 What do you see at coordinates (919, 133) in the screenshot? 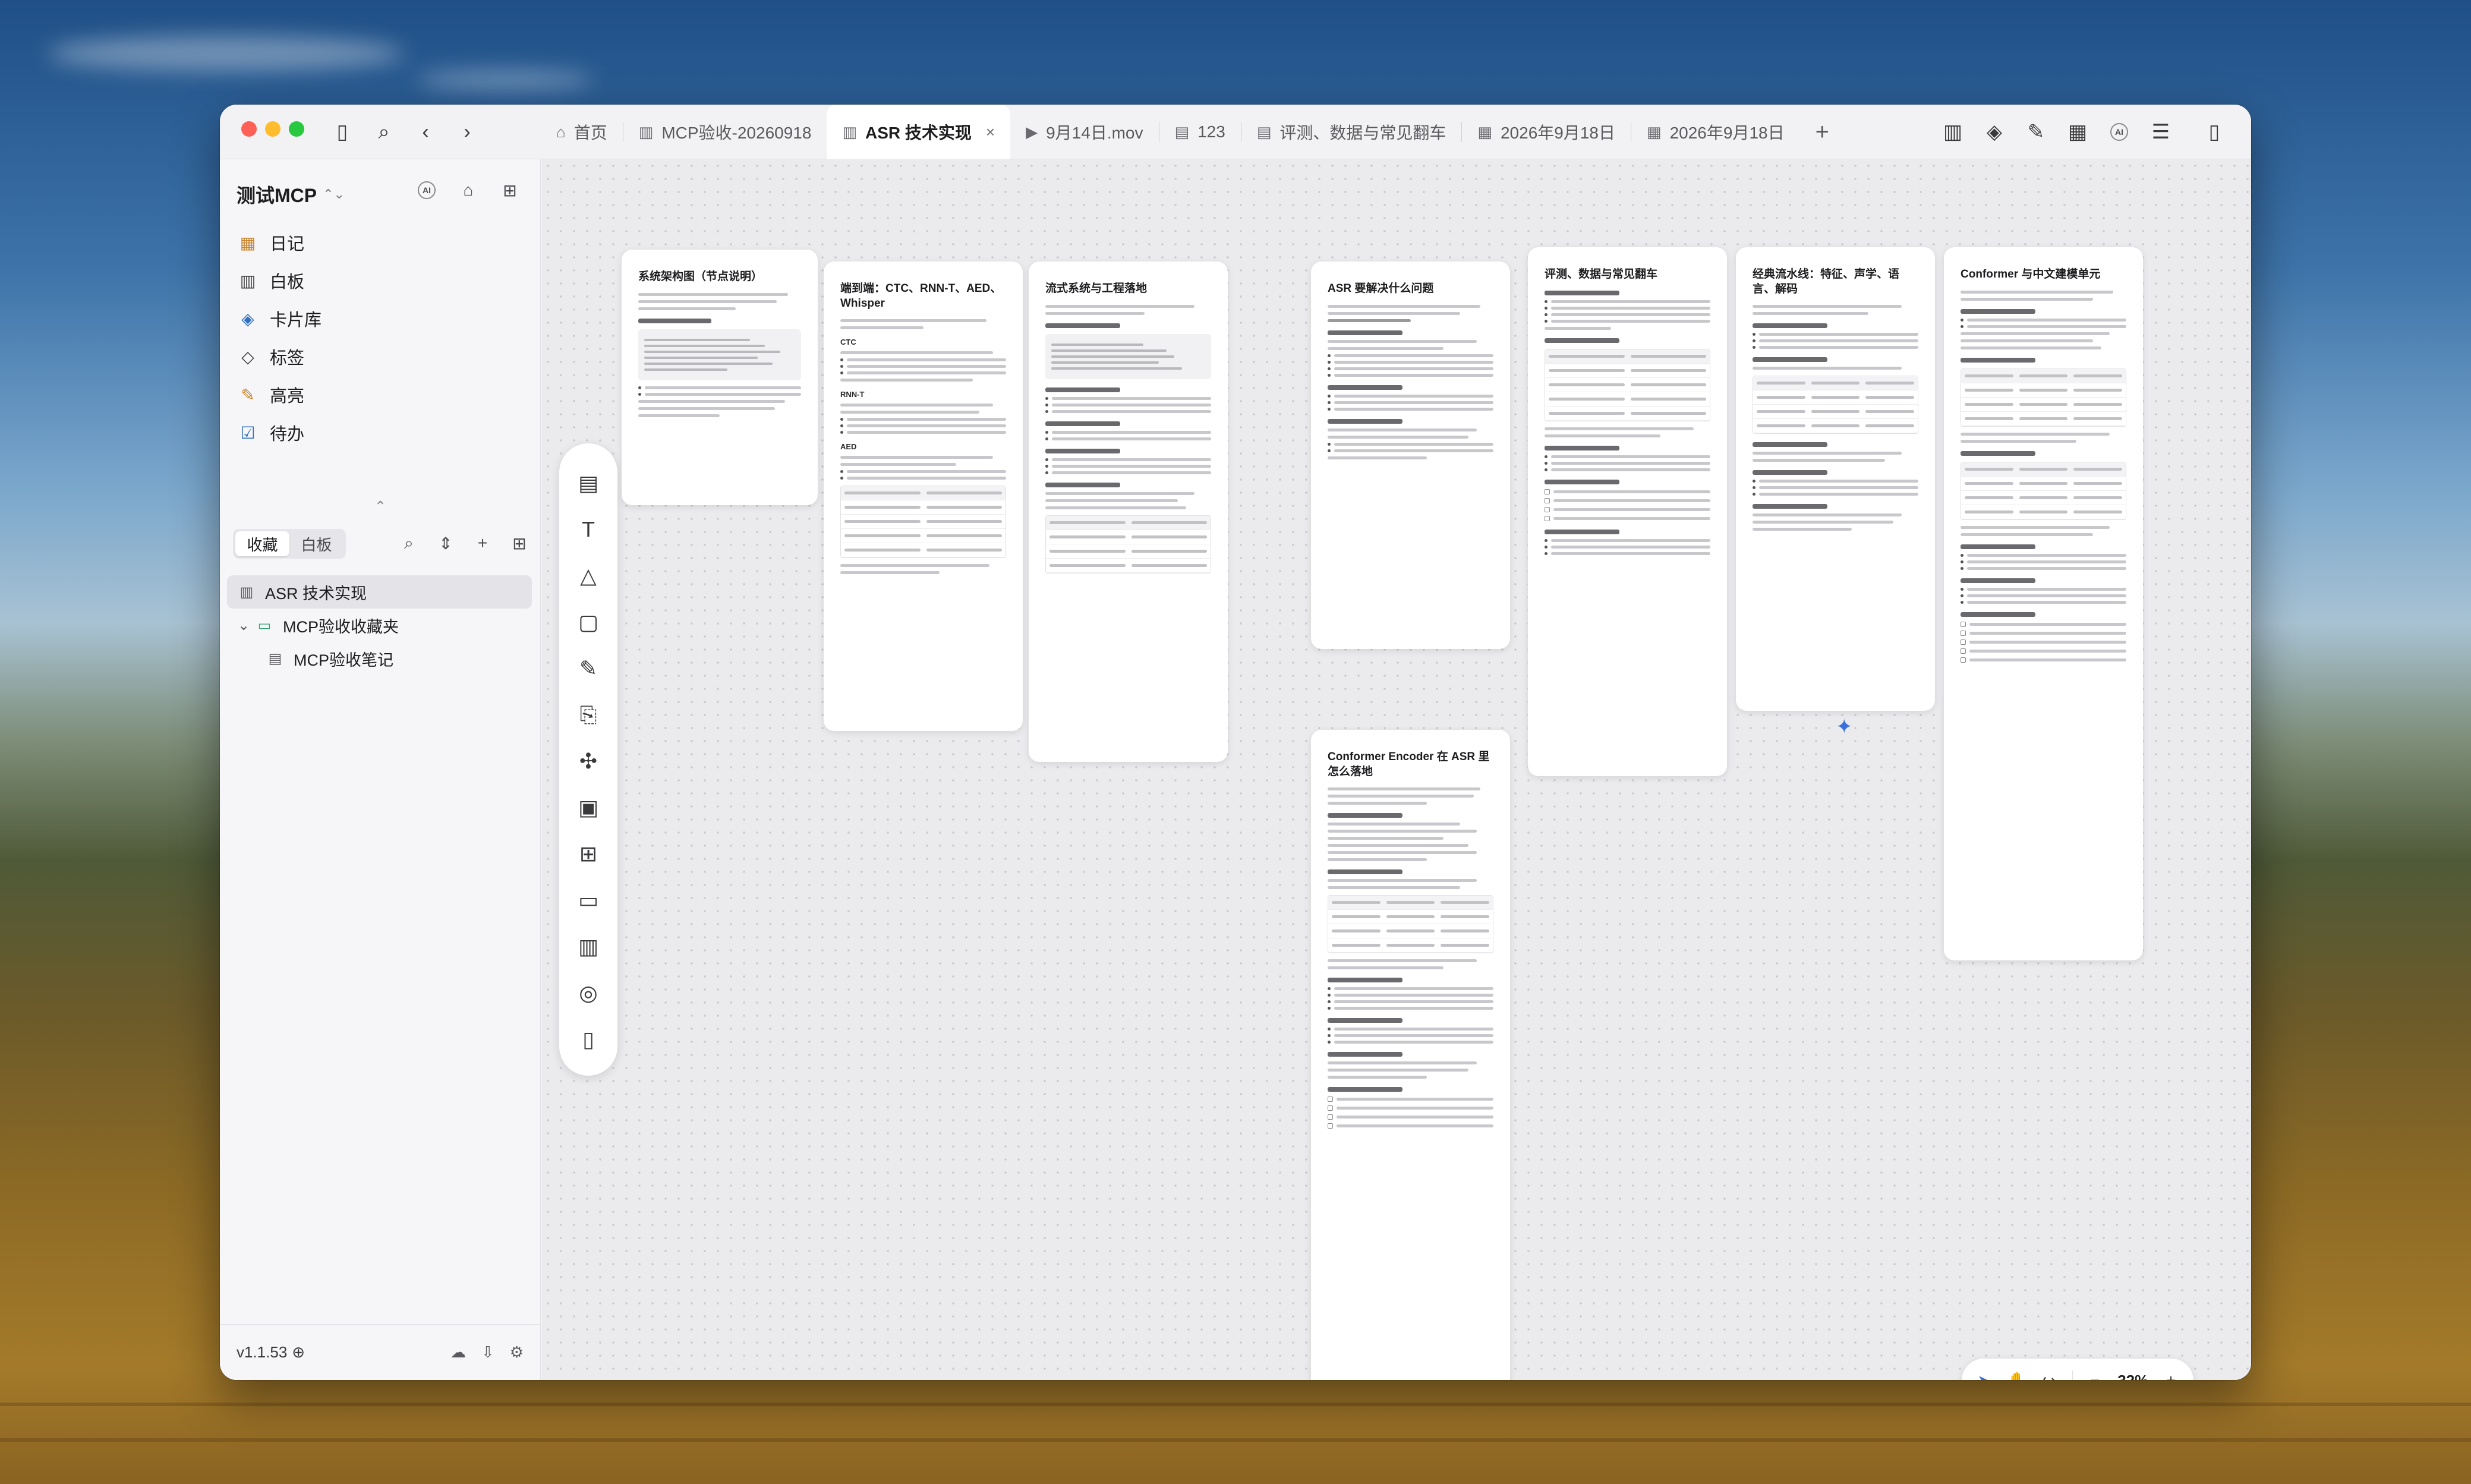
I see `tab-2: ▥ ASR 技术实现 ×` at bounding box center [919, 133].